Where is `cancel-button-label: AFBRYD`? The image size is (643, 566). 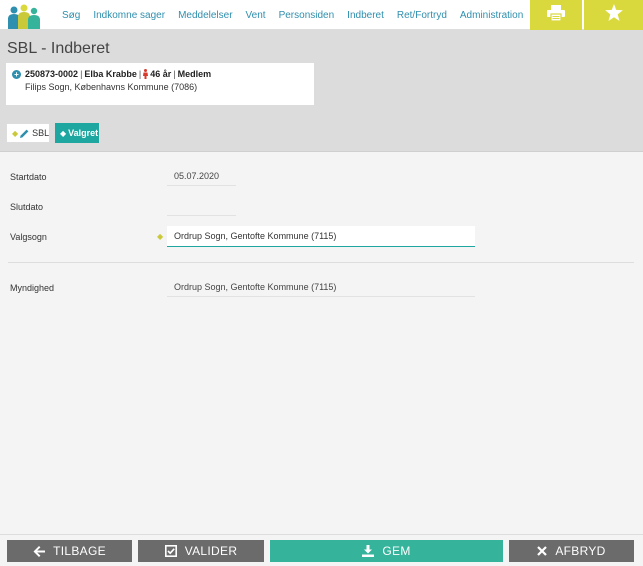 cancel-button-label: AFBRYD is located at coordinates (580, 551).